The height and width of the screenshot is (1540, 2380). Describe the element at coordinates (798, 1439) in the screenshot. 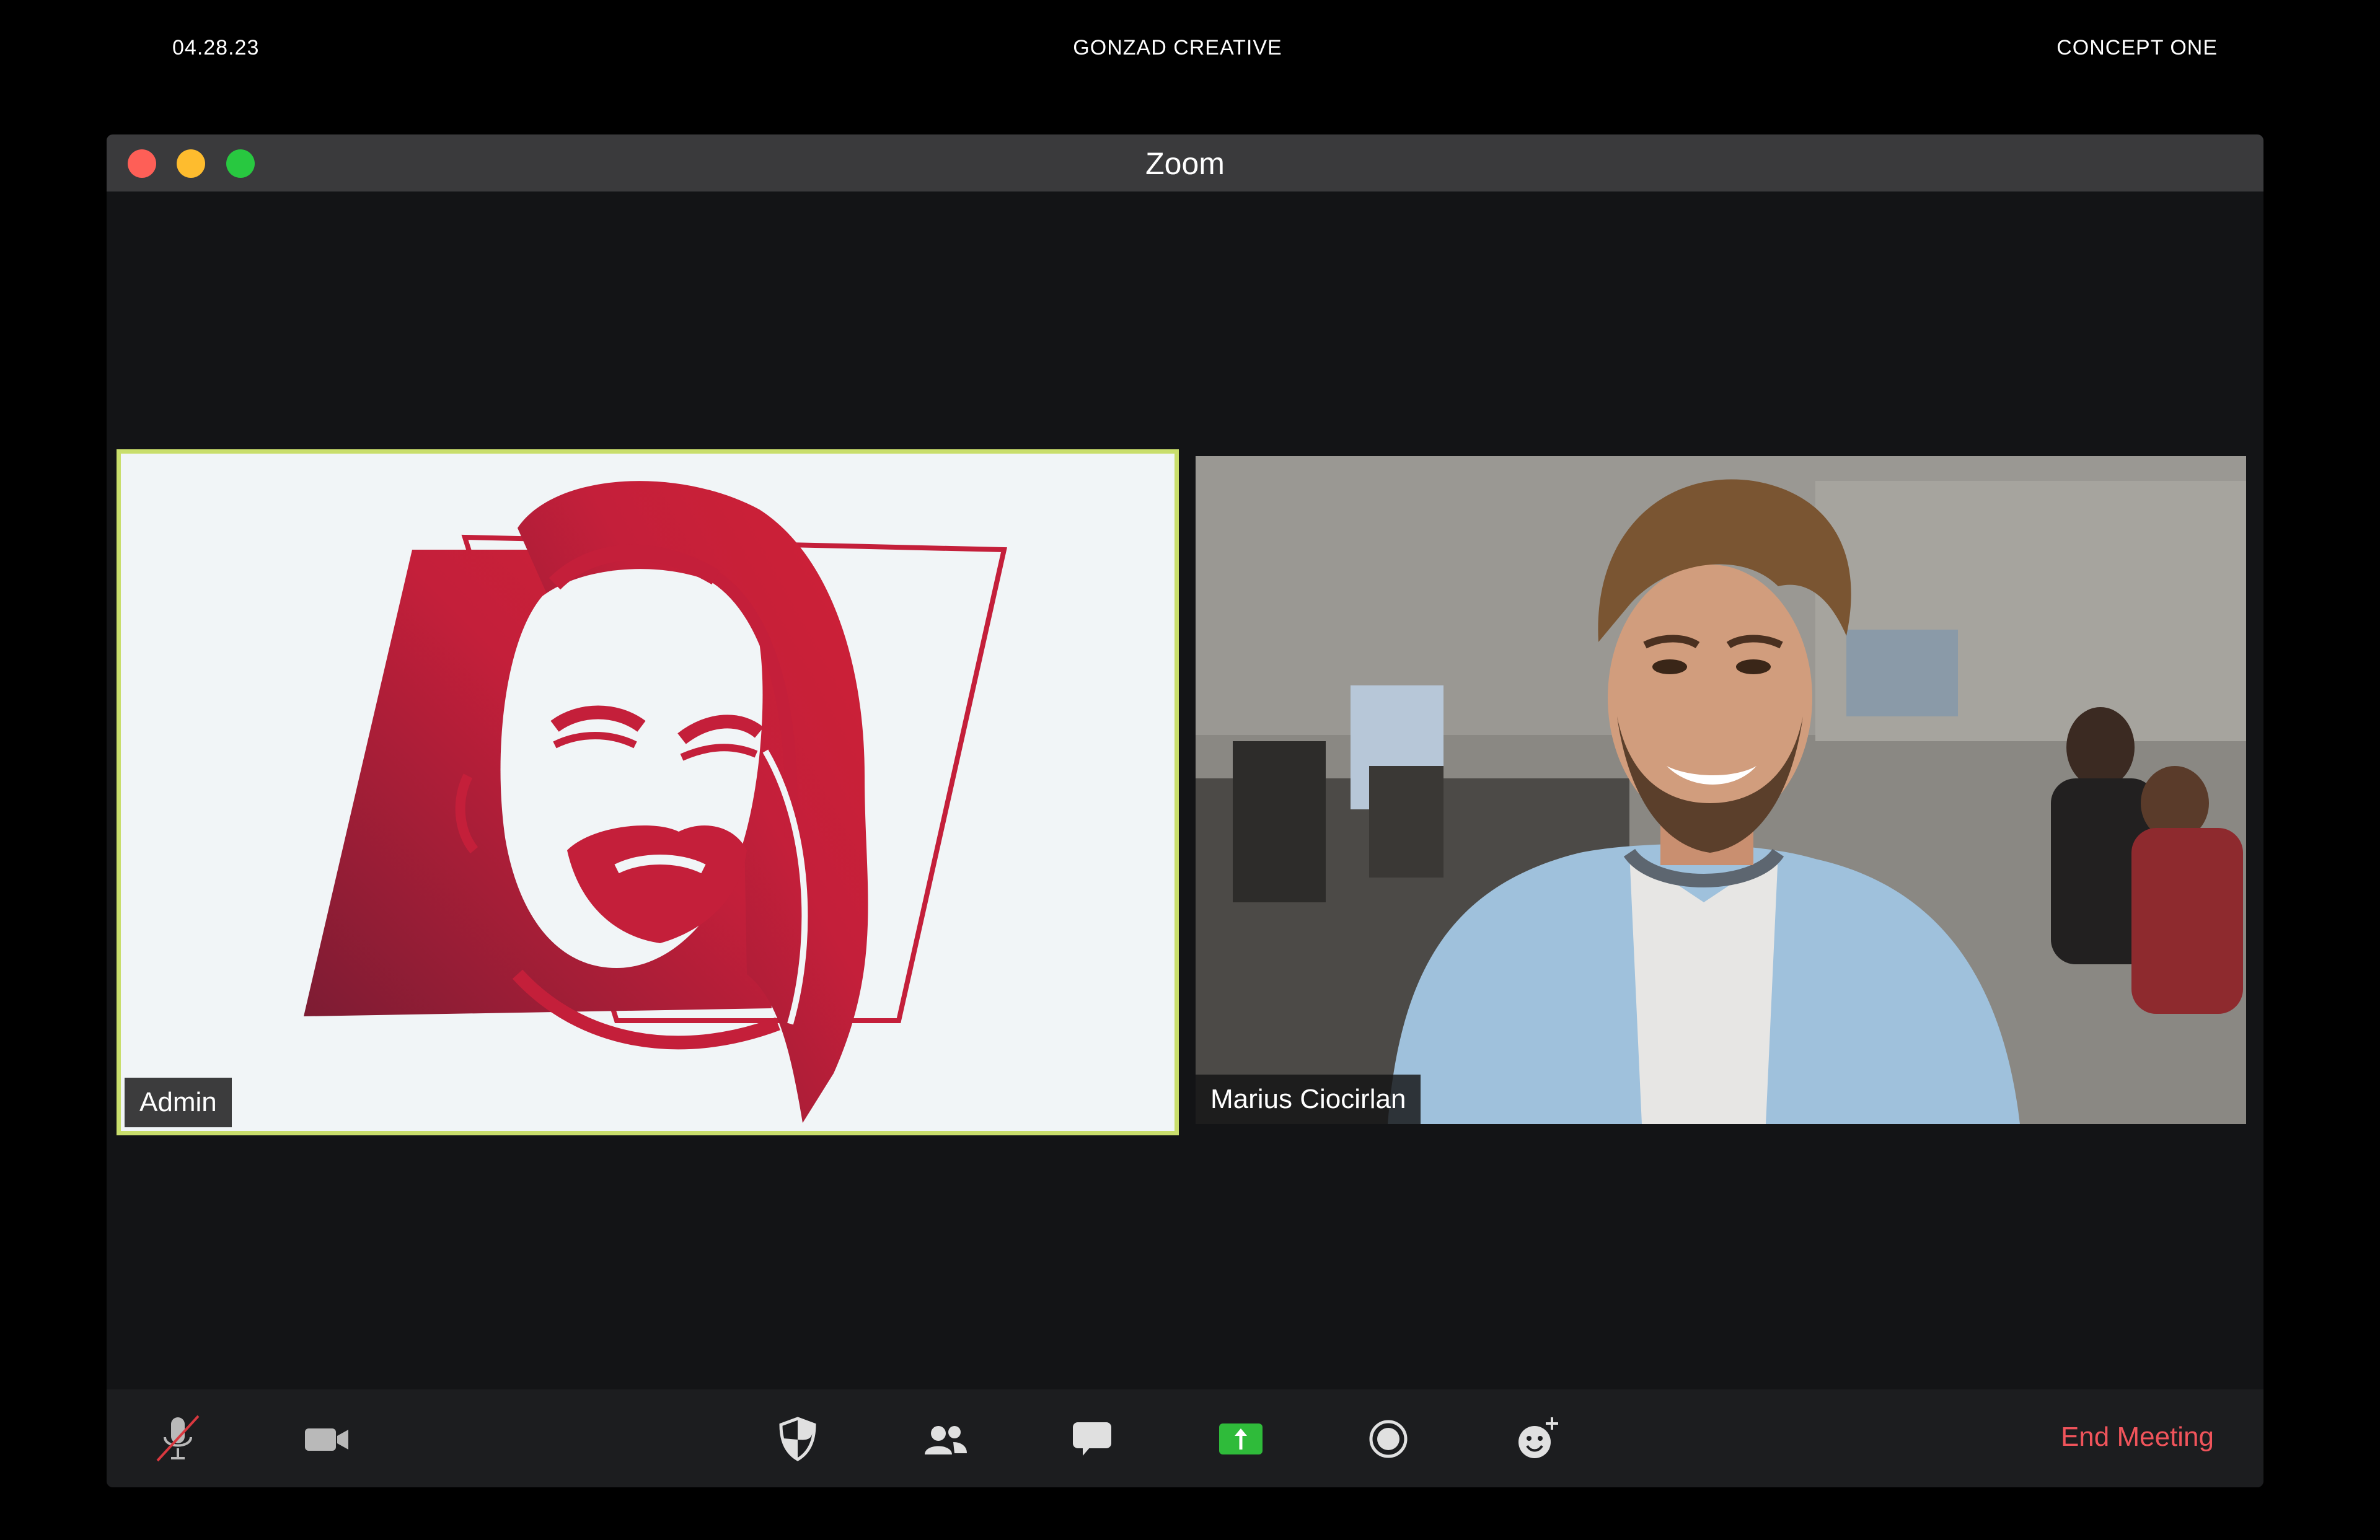

I see `security-shield-icon` at that location.